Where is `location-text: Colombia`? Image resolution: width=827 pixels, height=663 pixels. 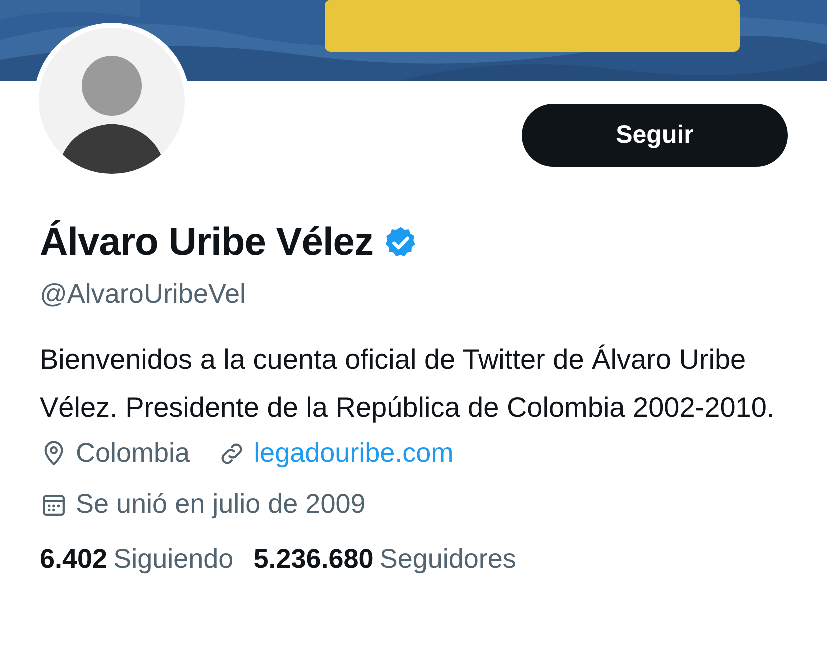
location-text: Colombia is located at coordinates (133, 453).